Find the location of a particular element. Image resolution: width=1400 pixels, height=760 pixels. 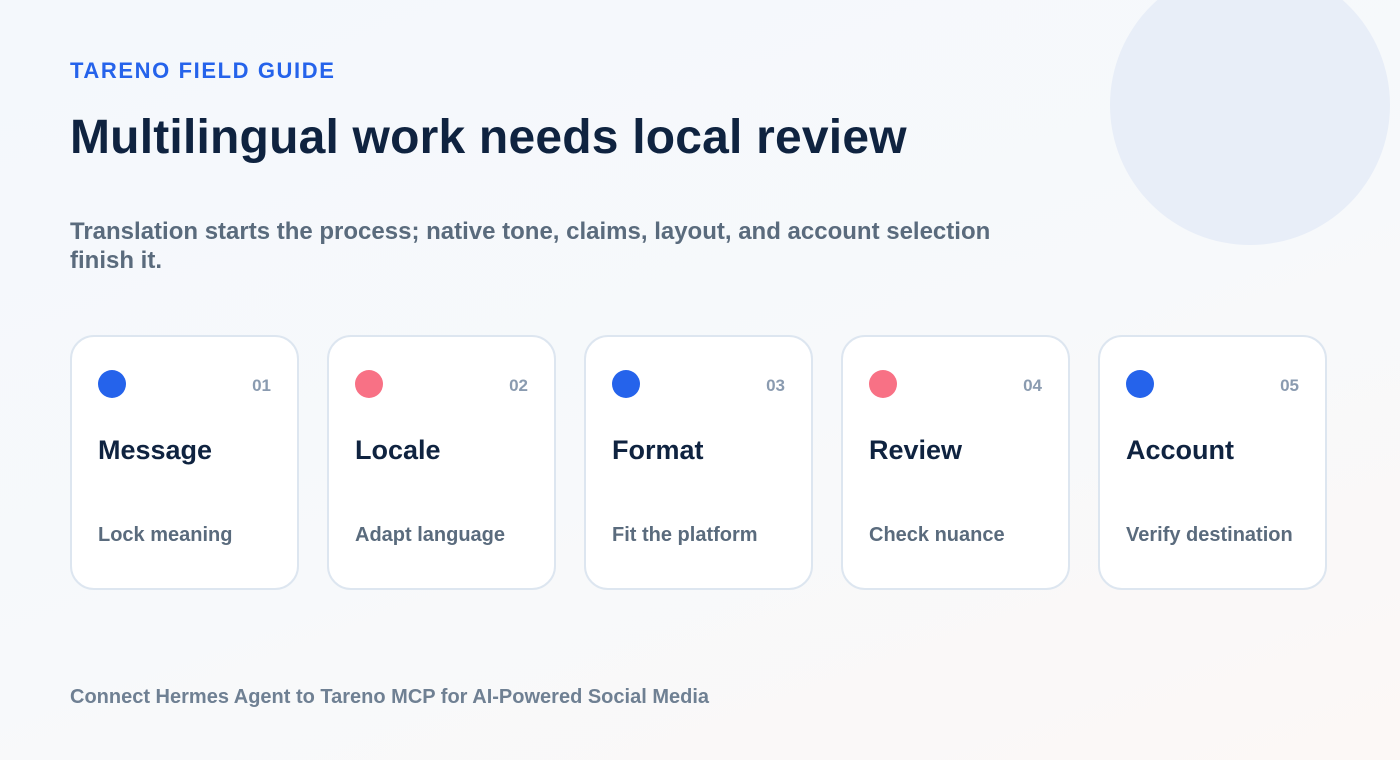

step-description: Check nuance is located at coordinates (937, 535).